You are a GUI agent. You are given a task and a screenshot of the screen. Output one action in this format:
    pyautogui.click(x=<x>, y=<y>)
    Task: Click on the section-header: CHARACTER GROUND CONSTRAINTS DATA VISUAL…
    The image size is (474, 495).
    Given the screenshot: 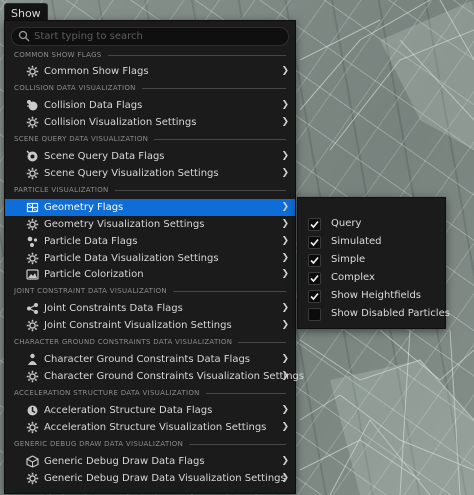 What is the action you would take?
    pyautogui.click(x=150, y=342)
    